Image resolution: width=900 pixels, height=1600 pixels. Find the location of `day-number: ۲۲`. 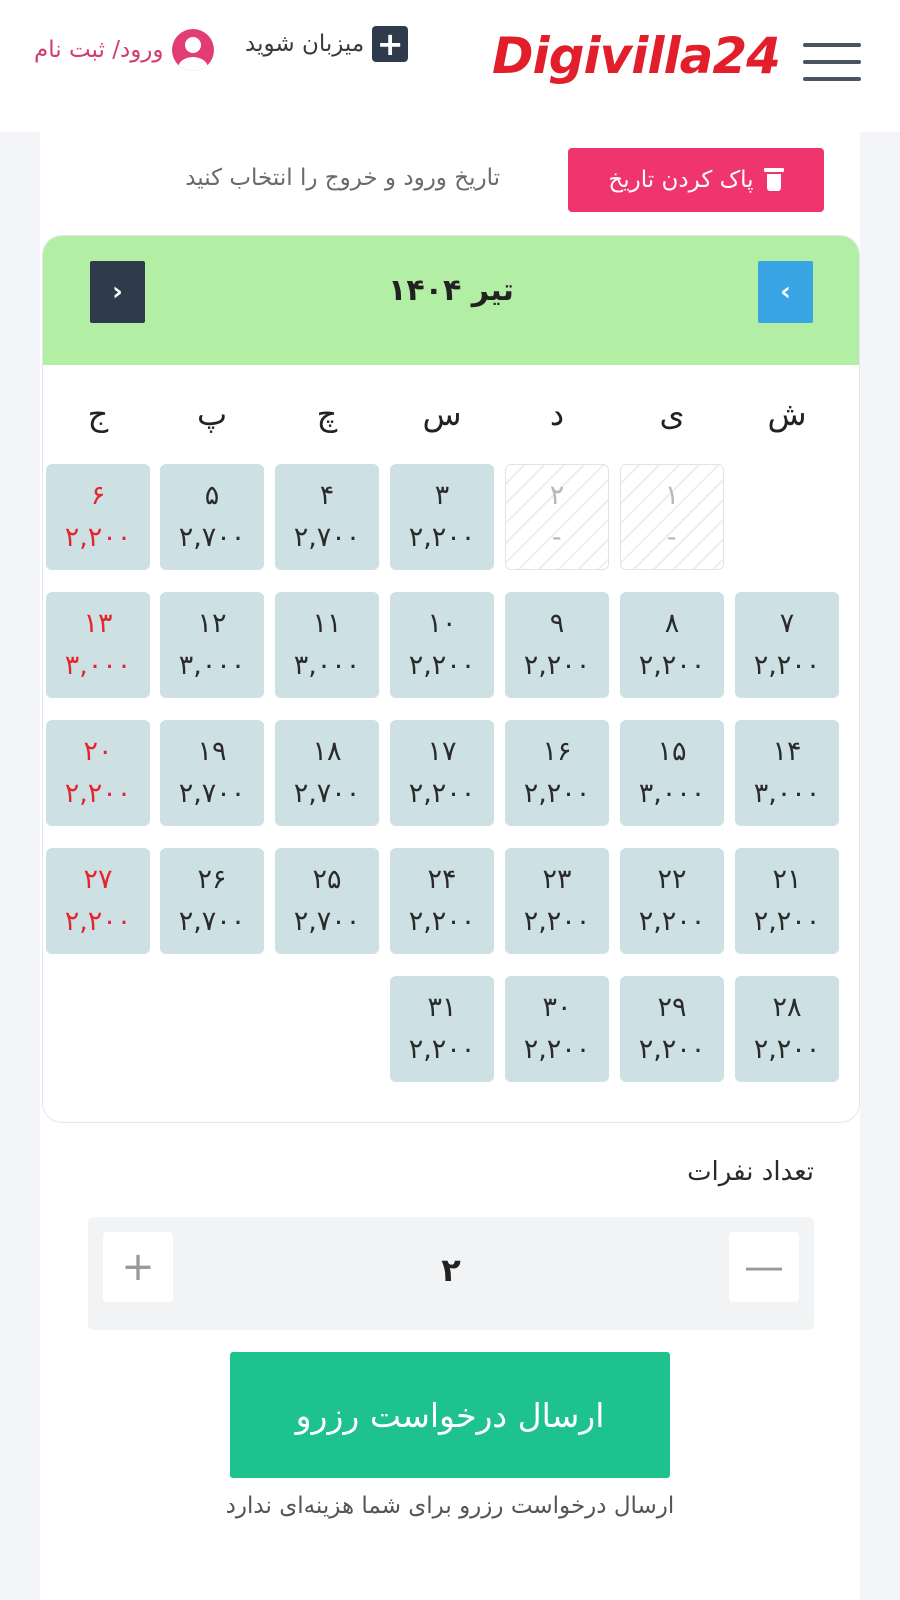

day-number: ۲۲ is located at coordinates (672, 879).